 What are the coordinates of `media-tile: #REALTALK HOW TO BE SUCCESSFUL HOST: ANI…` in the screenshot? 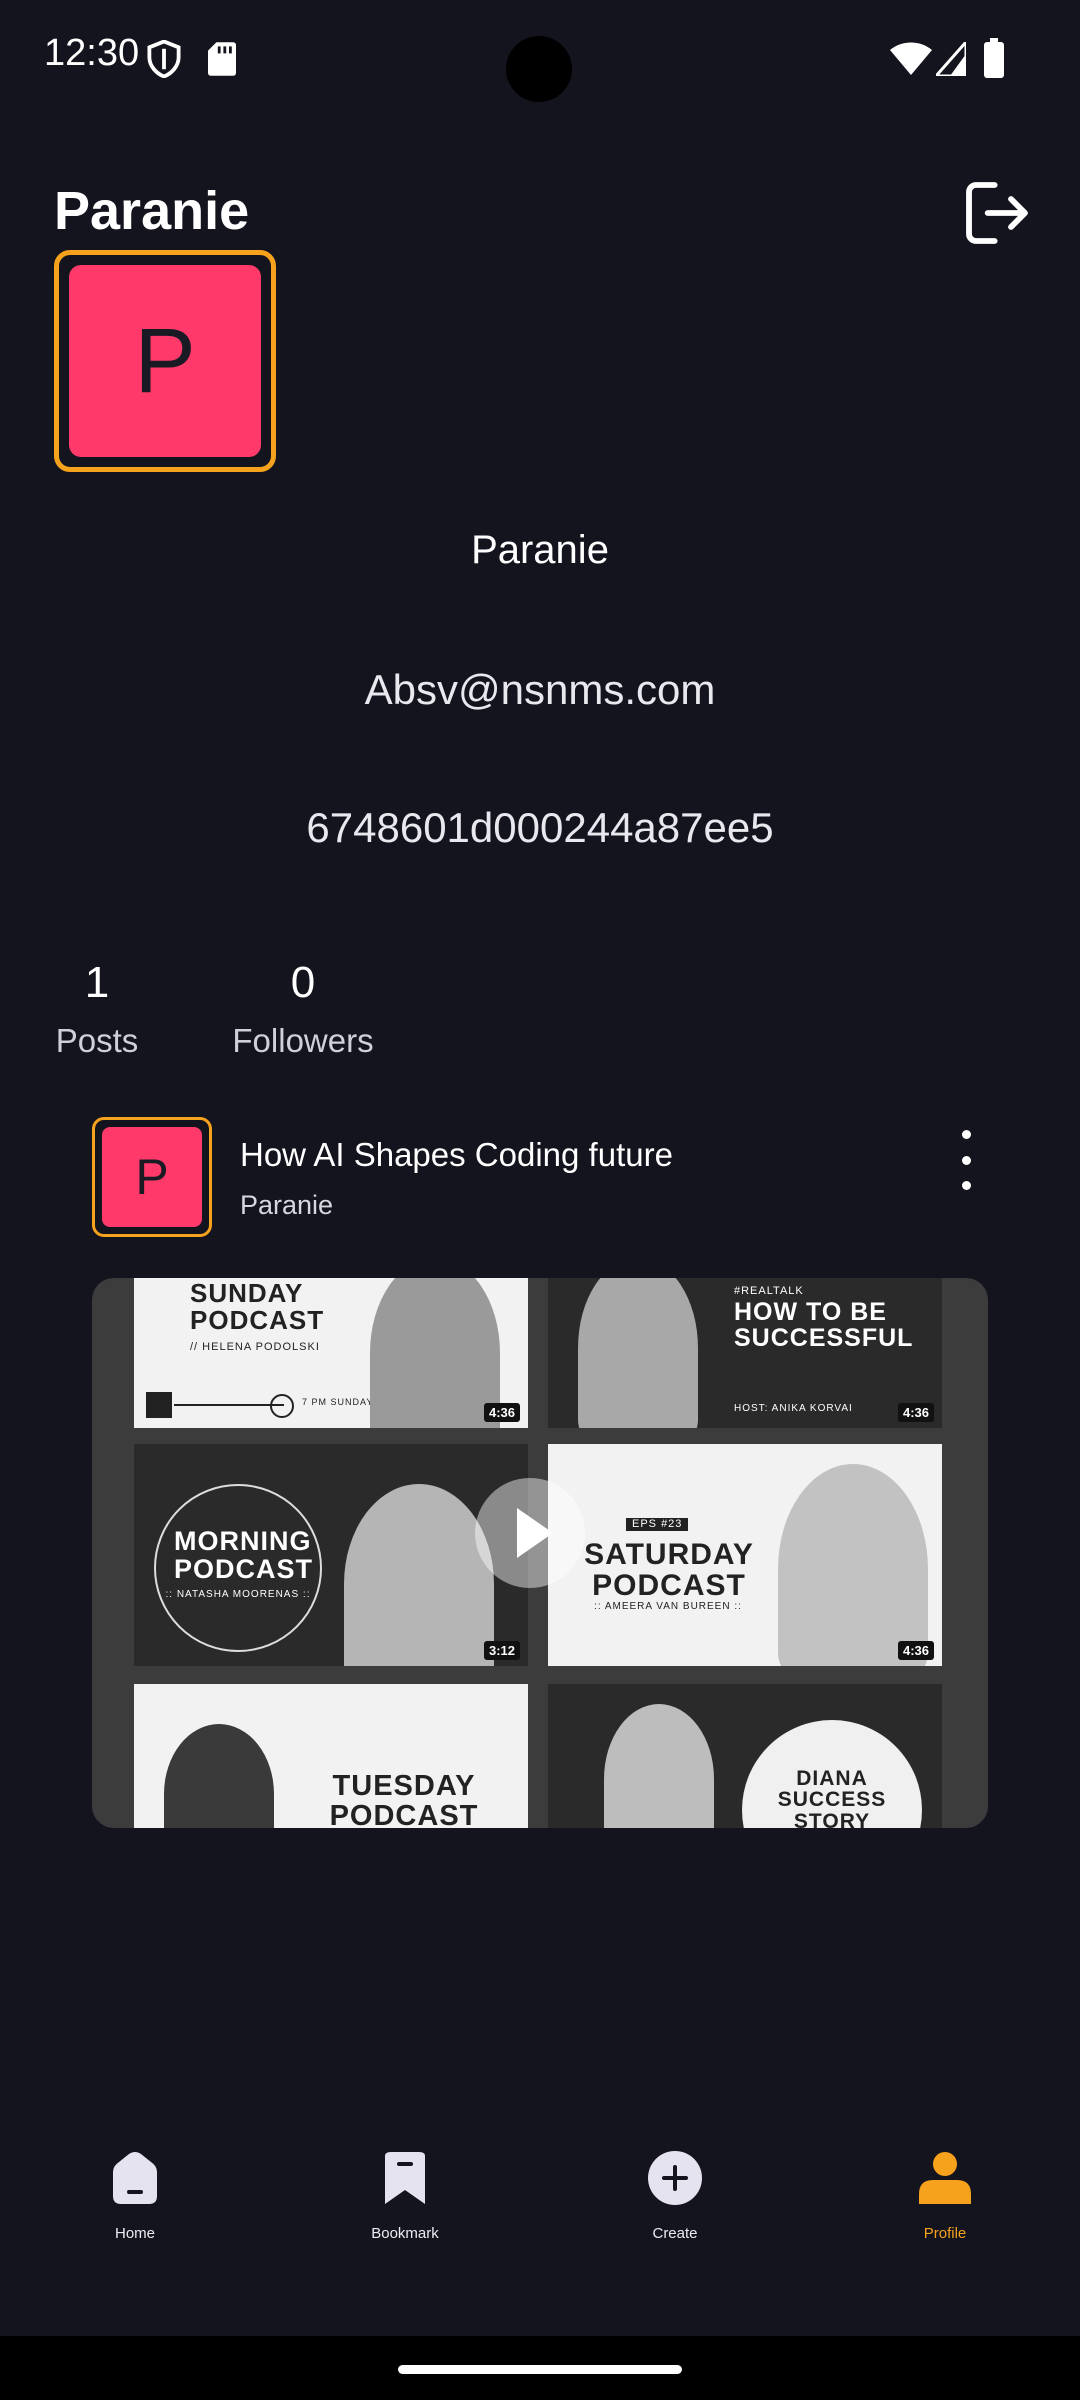 It's located at (745, 1353).